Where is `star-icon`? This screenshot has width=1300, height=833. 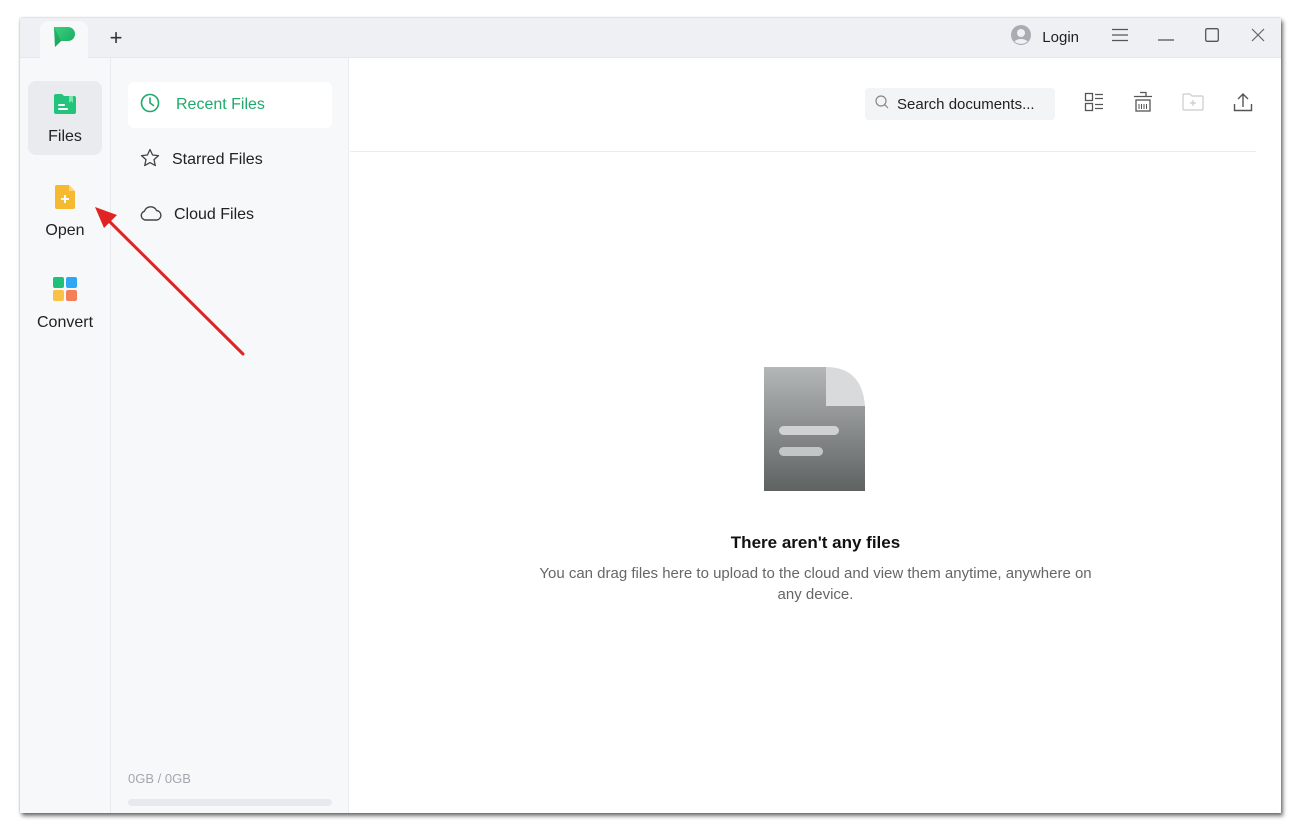 star-icon is located at coordinates (150, 160).